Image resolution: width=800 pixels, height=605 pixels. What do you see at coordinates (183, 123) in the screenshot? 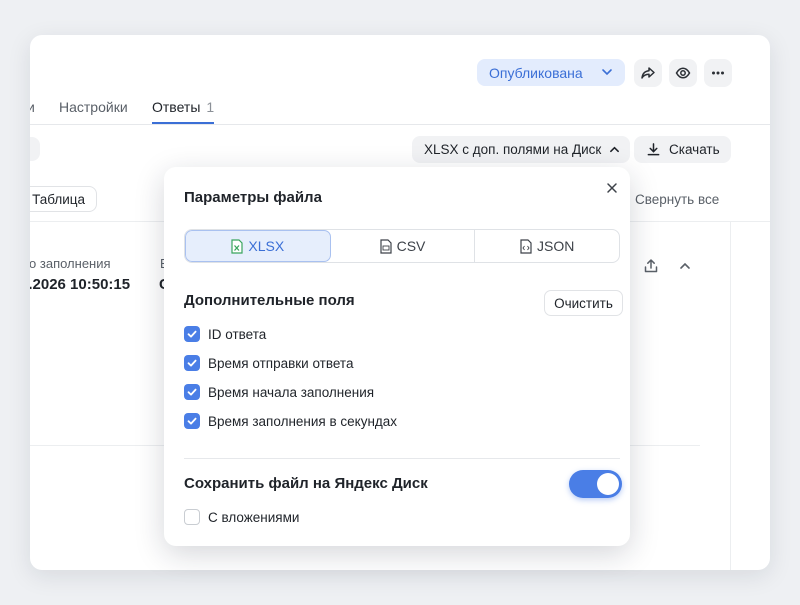
I see `active-tab-indicator` at bounding box center [183, 123].